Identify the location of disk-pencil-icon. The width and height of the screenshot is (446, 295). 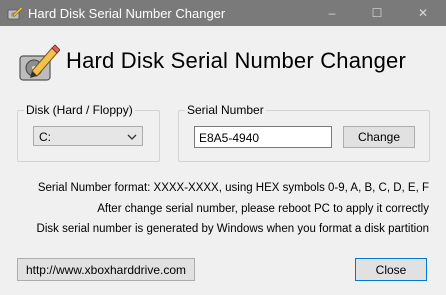
(39, 62).